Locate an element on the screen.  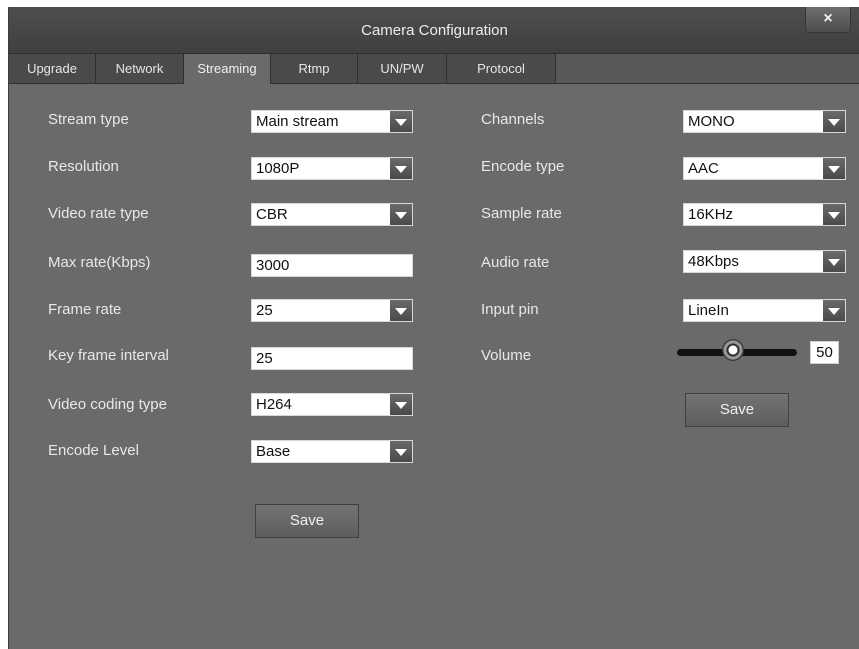
input-pin-value: LineIn is located at coordinates (708, 310).